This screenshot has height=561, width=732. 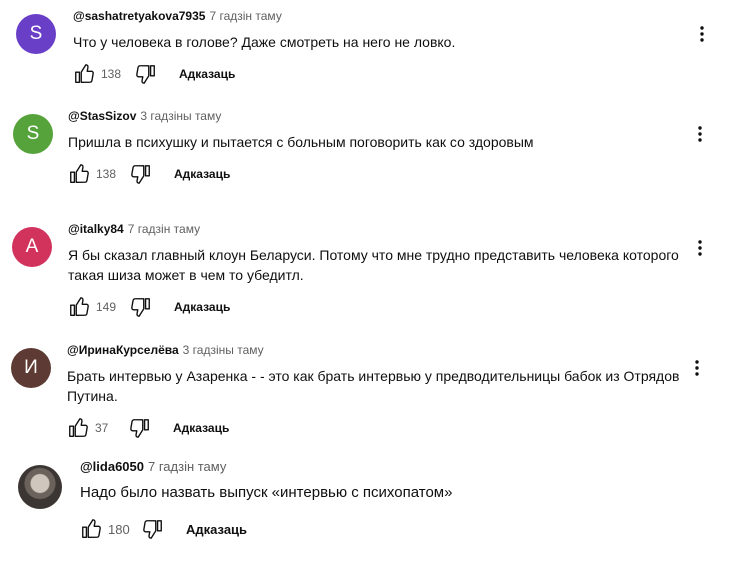 I want to click on like-button: 149, so click(x=96, y=307).